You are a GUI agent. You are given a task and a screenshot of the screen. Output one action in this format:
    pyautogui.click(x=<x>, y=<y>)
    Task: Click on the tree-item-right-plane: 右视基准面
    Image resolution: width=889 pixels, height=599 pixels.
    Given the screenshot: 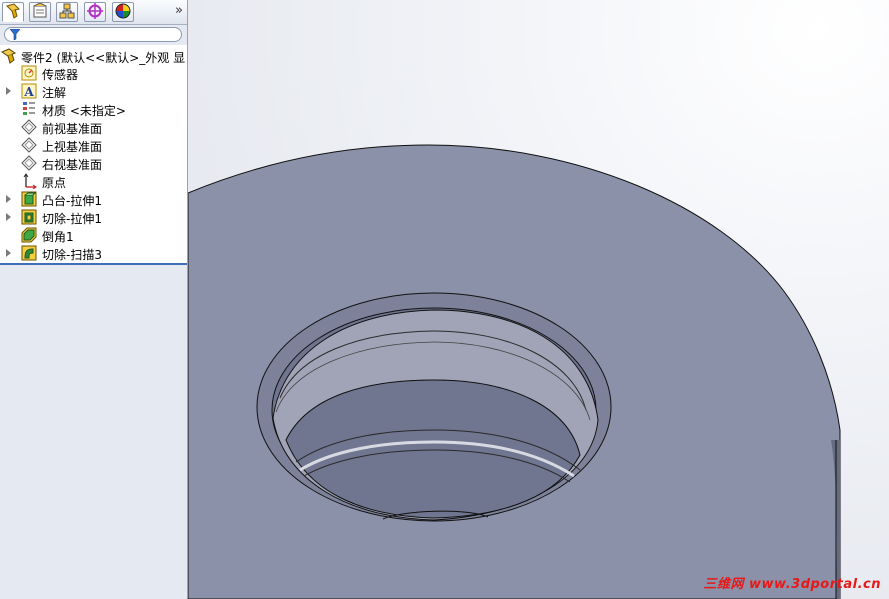 What is the action you would take?
    pyautogui.click(x=93, y=163)
    